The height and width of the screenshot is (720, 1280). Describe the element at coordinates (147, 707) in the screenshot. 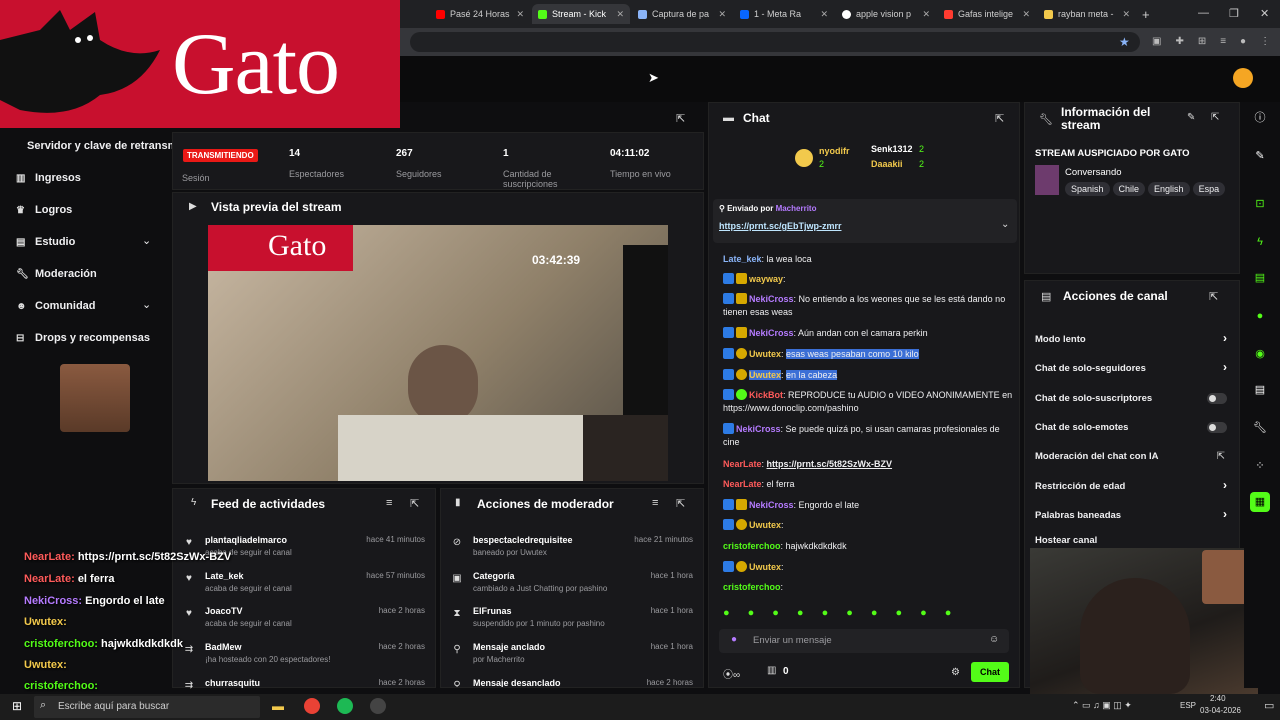

I see `taskbar-search: ⌕ Escribe aquí para buscar` at that location.